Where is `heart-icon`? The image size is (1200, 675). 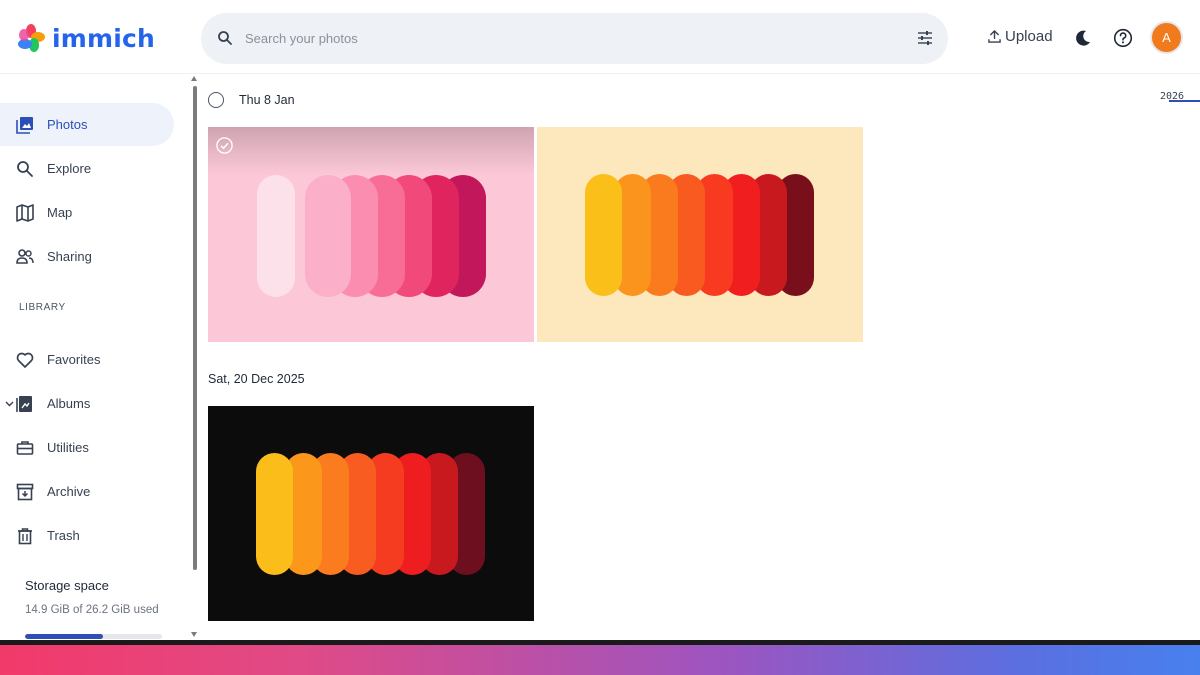 heart-icon is located at coordinates (25, 360).